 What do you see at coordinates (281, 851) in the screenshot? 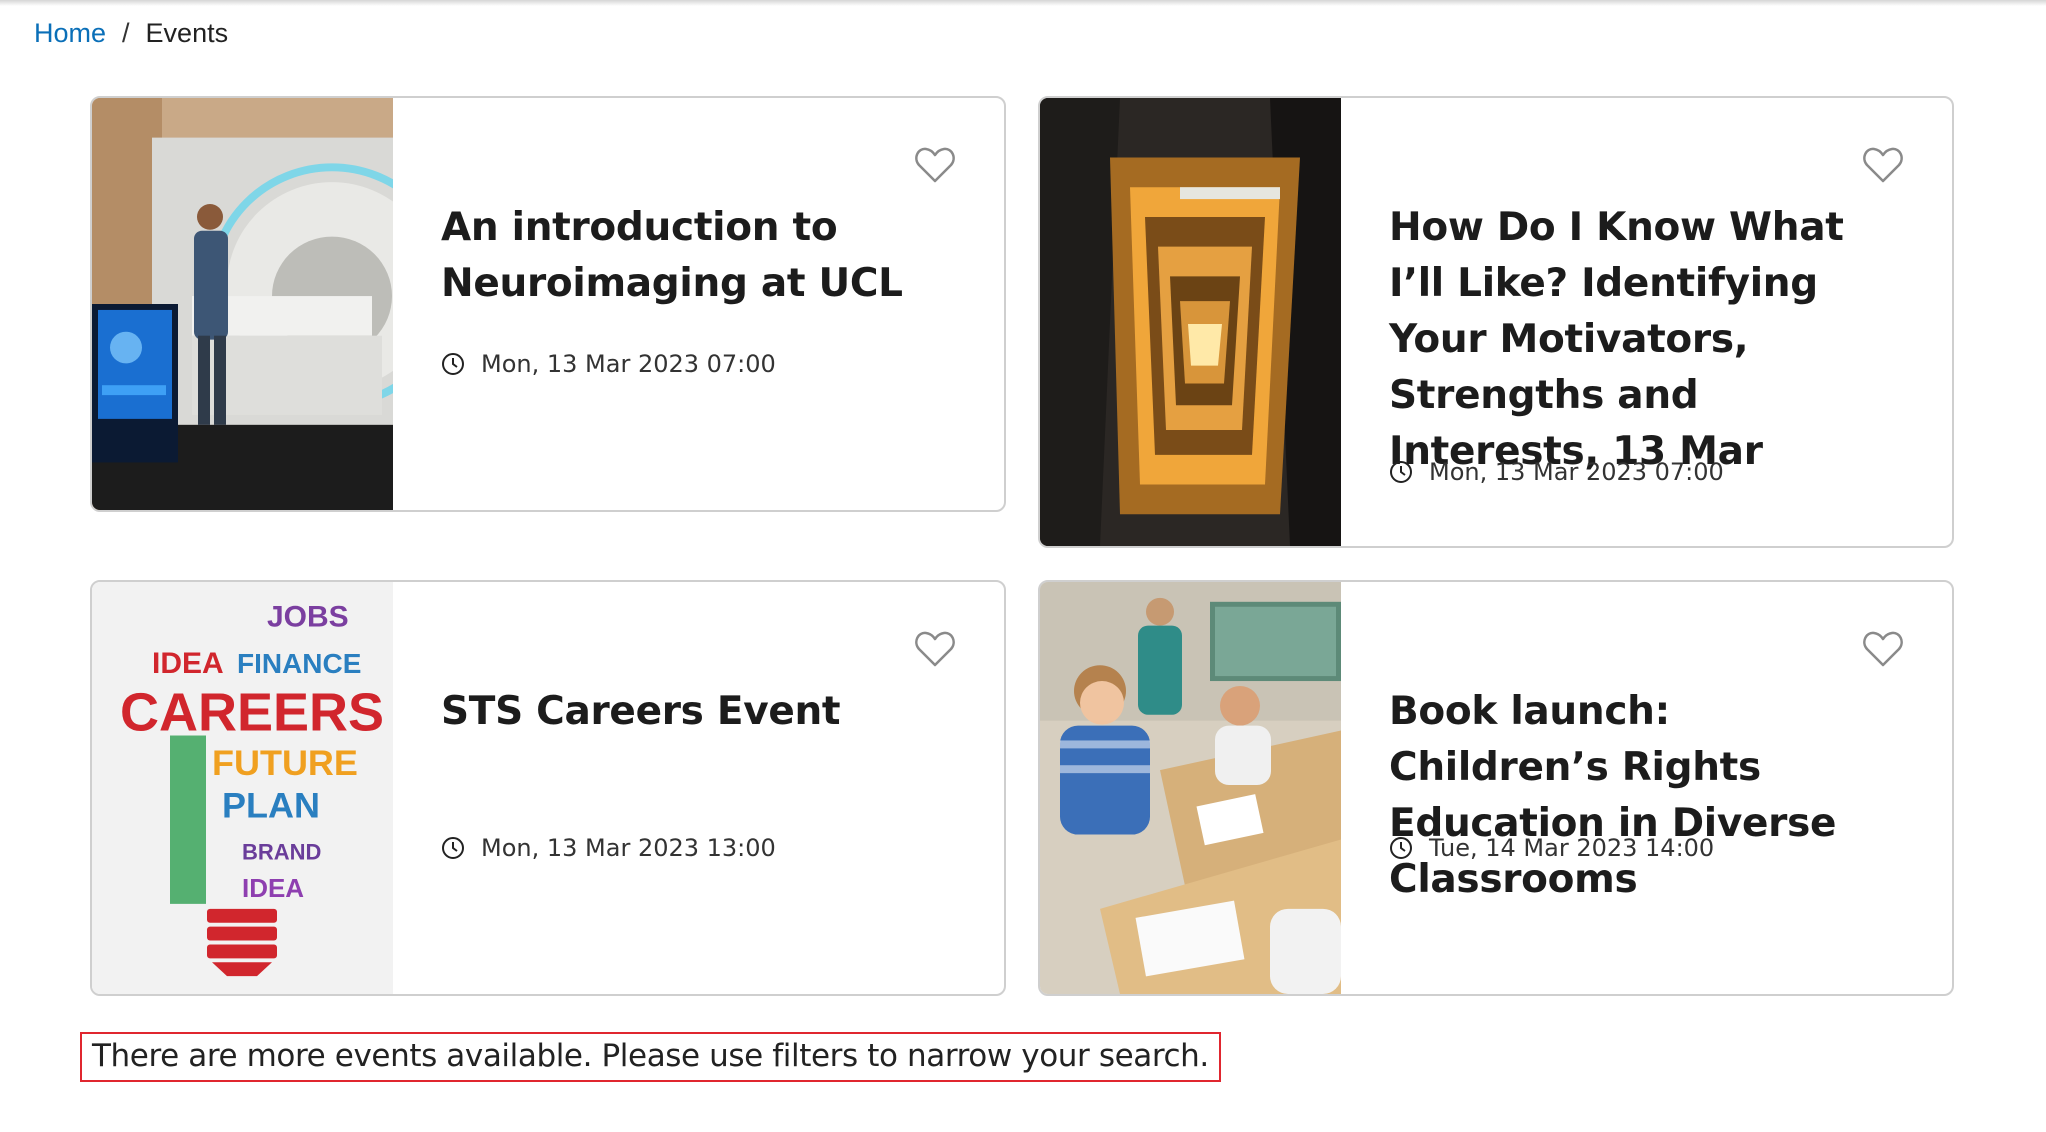
I see `careers-word: BRAND` at bounding box center [281, 851].